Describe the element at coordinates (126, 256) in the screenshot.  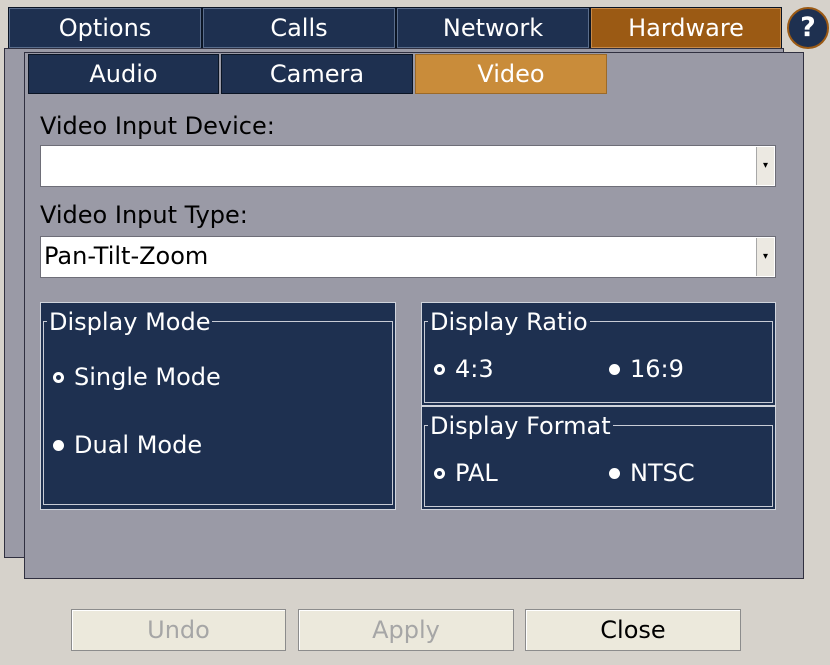
I see `video-input-type-value: Pan-Tilt-Zoom` at that location.